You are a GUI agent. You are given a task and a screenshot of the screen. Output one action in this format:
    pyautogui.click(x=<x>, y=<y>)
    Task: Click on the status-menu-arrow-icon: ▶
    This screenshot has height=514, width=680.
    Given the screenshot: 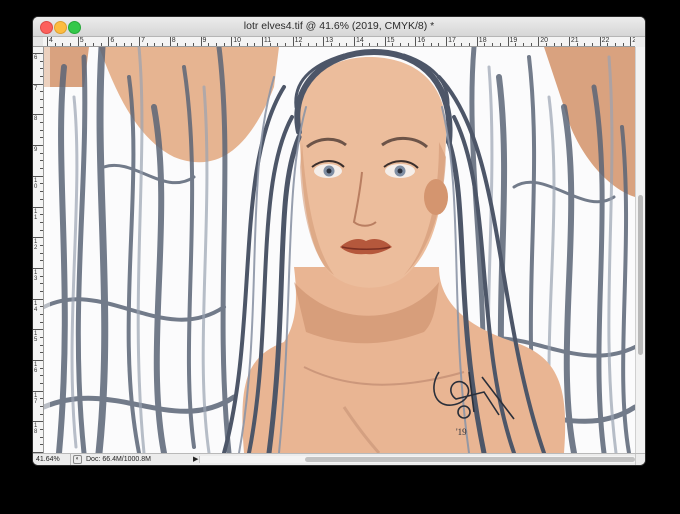 What is the action you would take?
    pyautogui.click(x=195, y=459)
    